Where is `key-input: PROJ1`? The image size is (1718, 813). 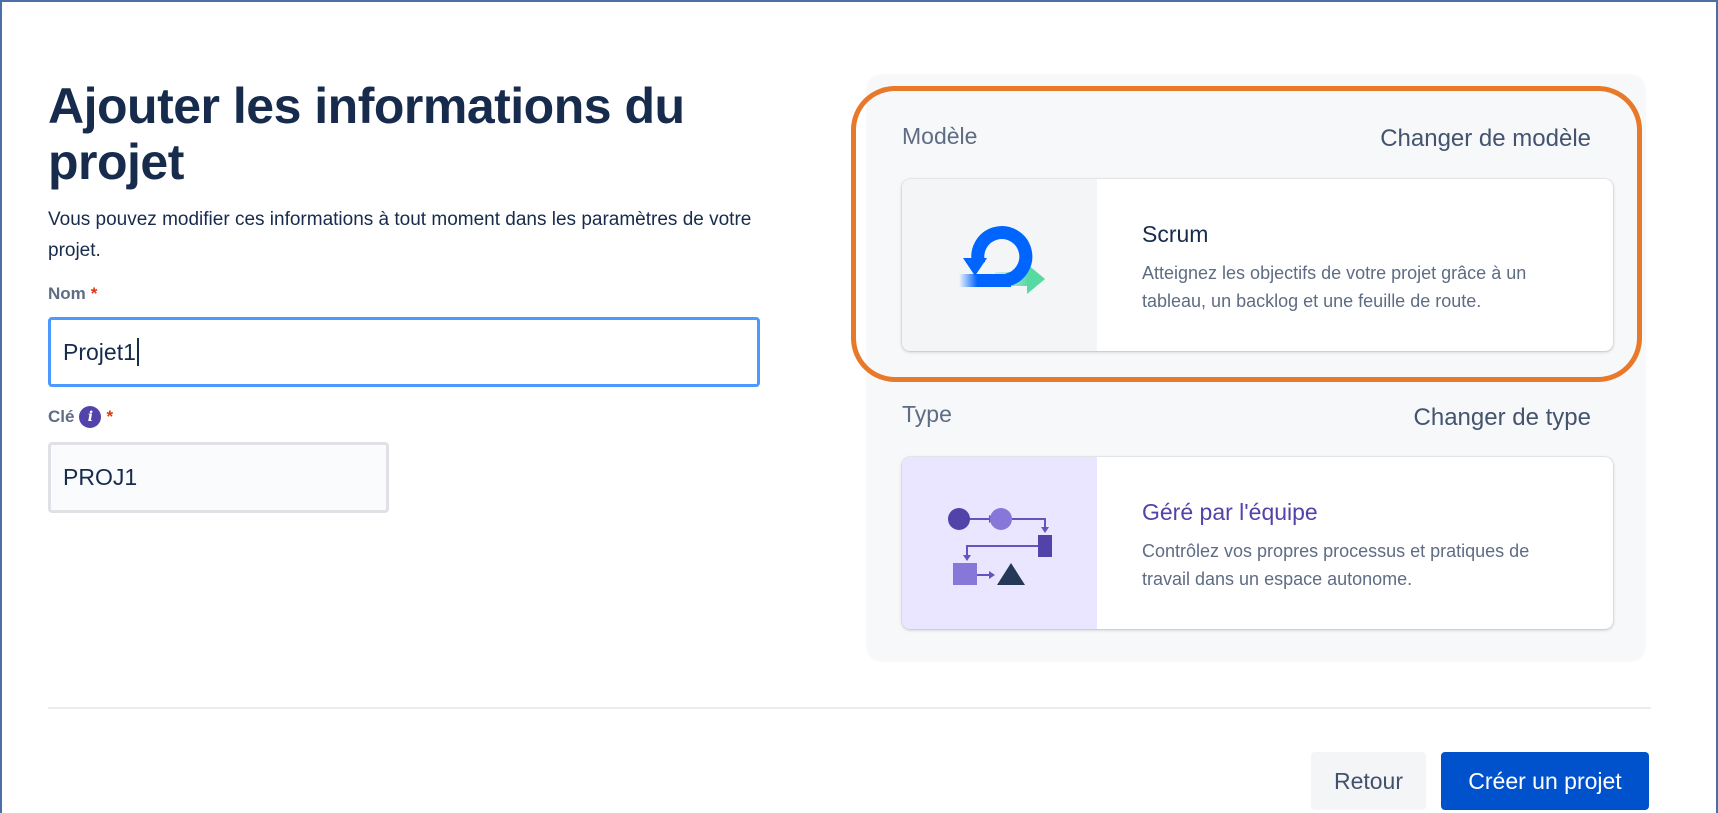
key-input: PROJ1 is located at coordinates (218, 477).